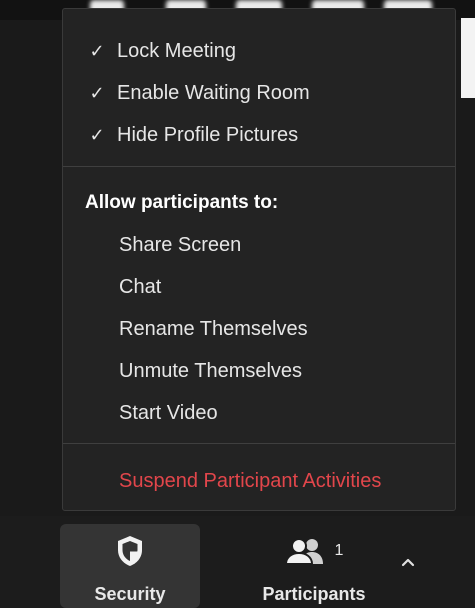 The image size is (475, 608). What do you see at coordinates (314, 551) in the screenshot?
I see `people-icon: 1` at bounding box center [314, 551].